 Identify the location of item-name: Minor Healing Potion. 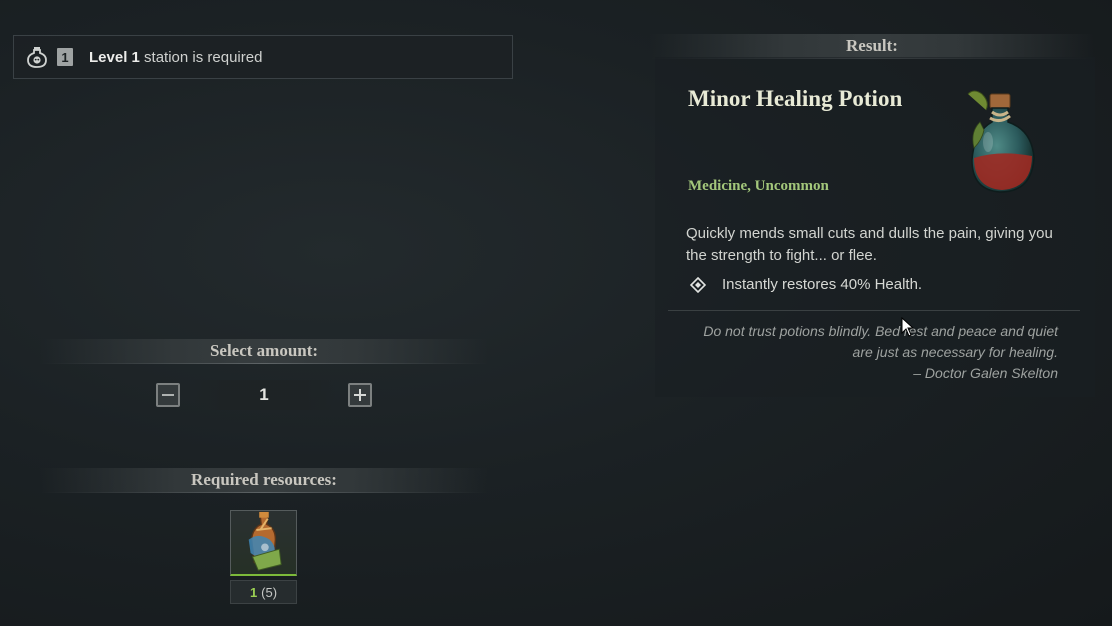
(795, 98).